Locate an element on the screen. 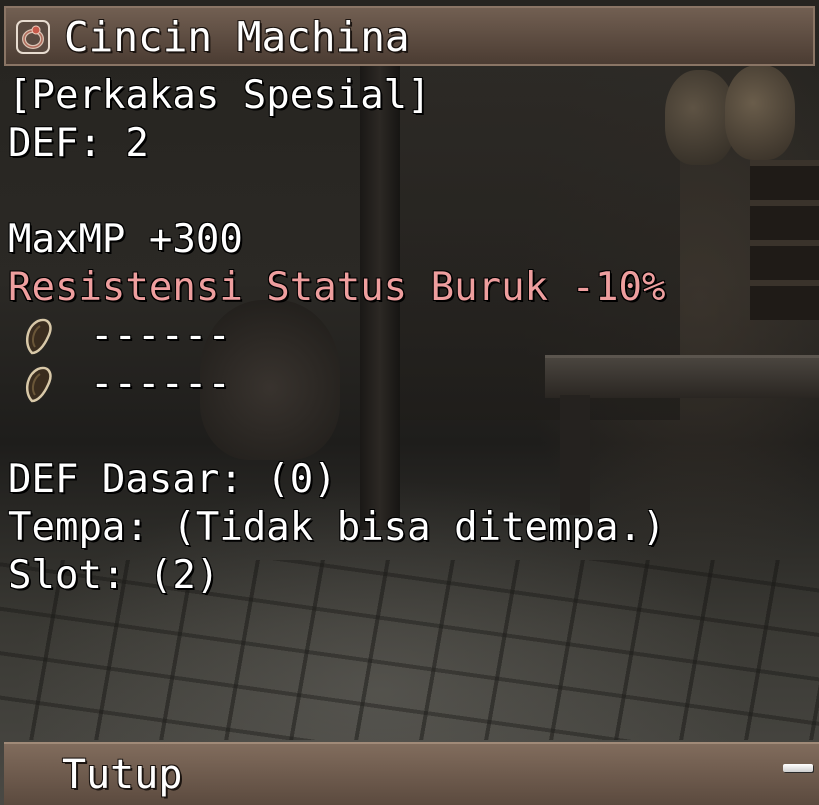  footer-bar: Tutup is located at coordinates (411, 773).